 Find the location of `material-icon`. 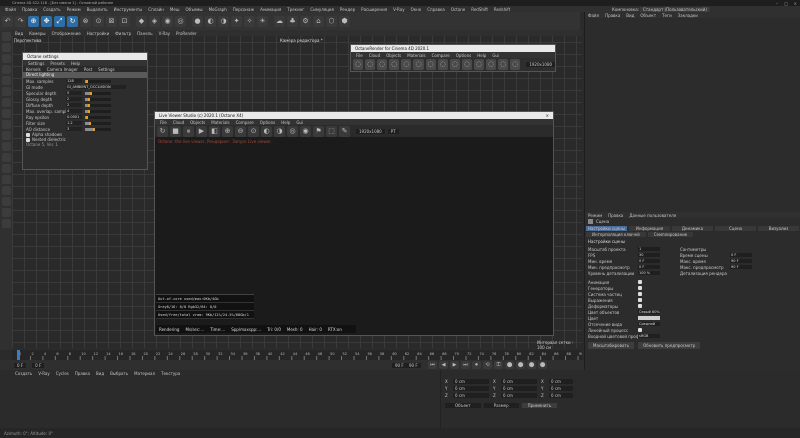

material-icon is located at coordinates (6, 223).